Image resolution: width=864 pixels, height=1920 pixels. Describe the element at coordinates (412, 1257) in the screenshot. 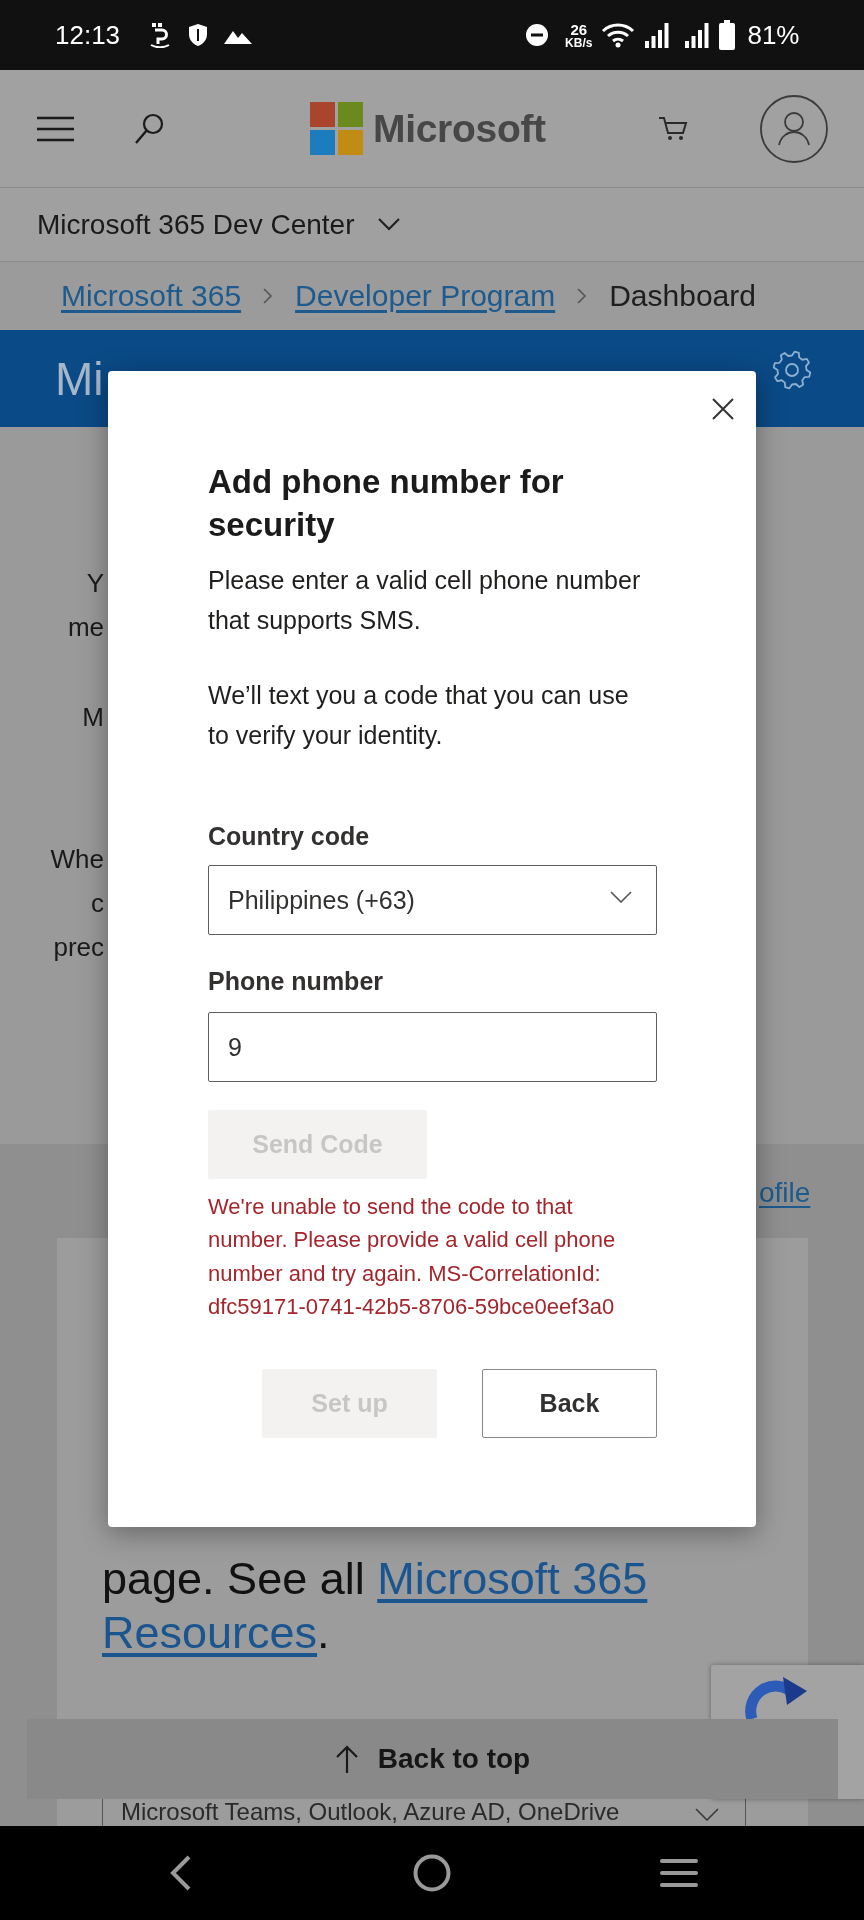

I see `error-message: We're unable to send the code to that number. Please provide a valid cell phone number and try again. MS-CorrelationId: dfc59171-0741-42b5-8706-59bce0eef3a0` at that location.